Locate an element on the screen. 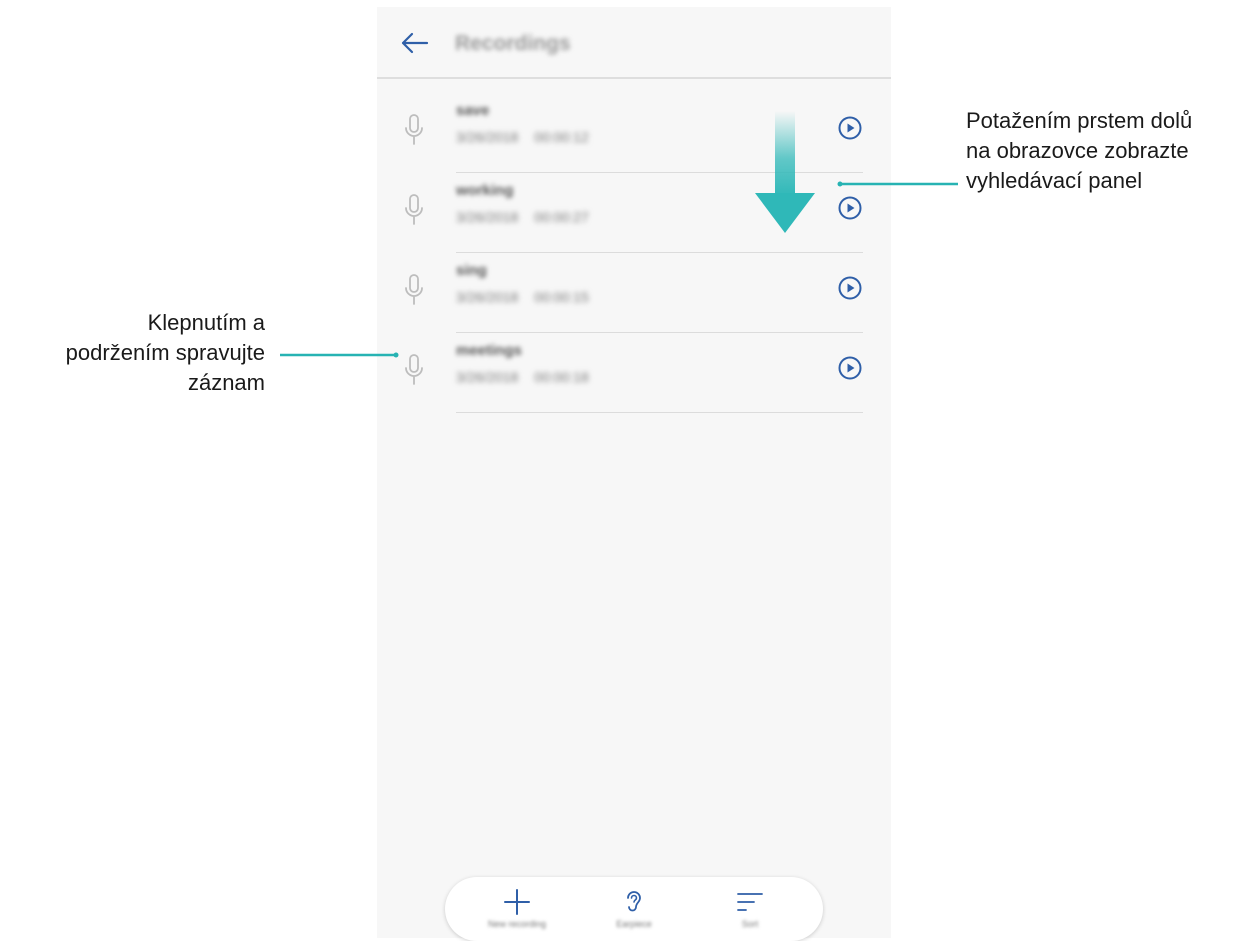 This screenshot has height=941, width=1259. callout-line: vyhledávací panel is located at coordinates (1054, 180).